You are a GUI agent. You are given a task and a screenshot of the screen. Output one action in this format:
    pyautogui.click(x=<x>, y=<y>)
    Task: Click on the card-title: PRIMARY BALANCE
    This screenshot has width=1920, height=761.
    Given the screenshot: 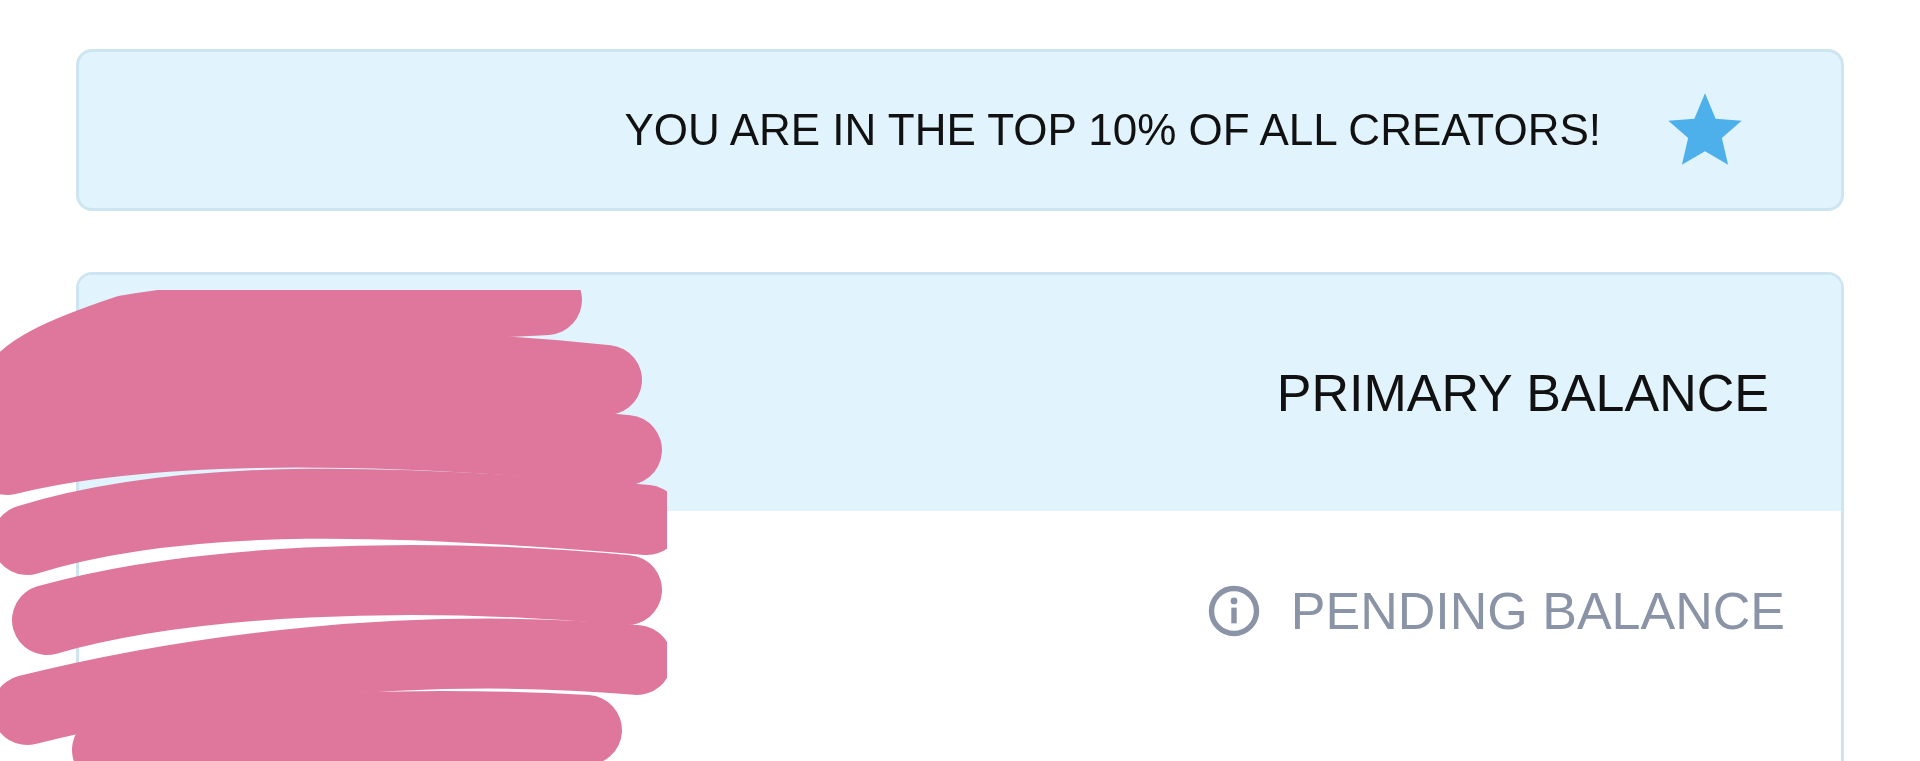 What is the action you would take?
    pyautogui.click(x=1522, y=393)
    